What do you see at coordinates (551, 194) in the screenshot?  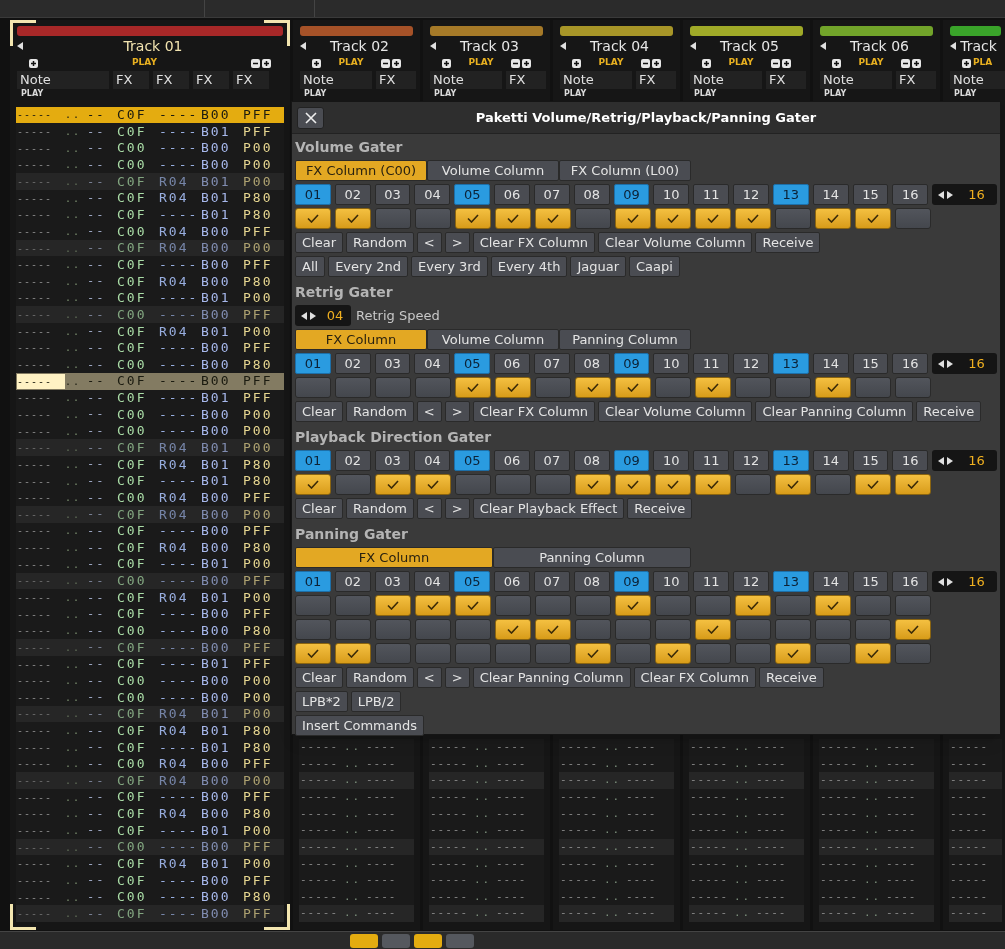 I see `step-button: 07` at bounding box center [551, 194].